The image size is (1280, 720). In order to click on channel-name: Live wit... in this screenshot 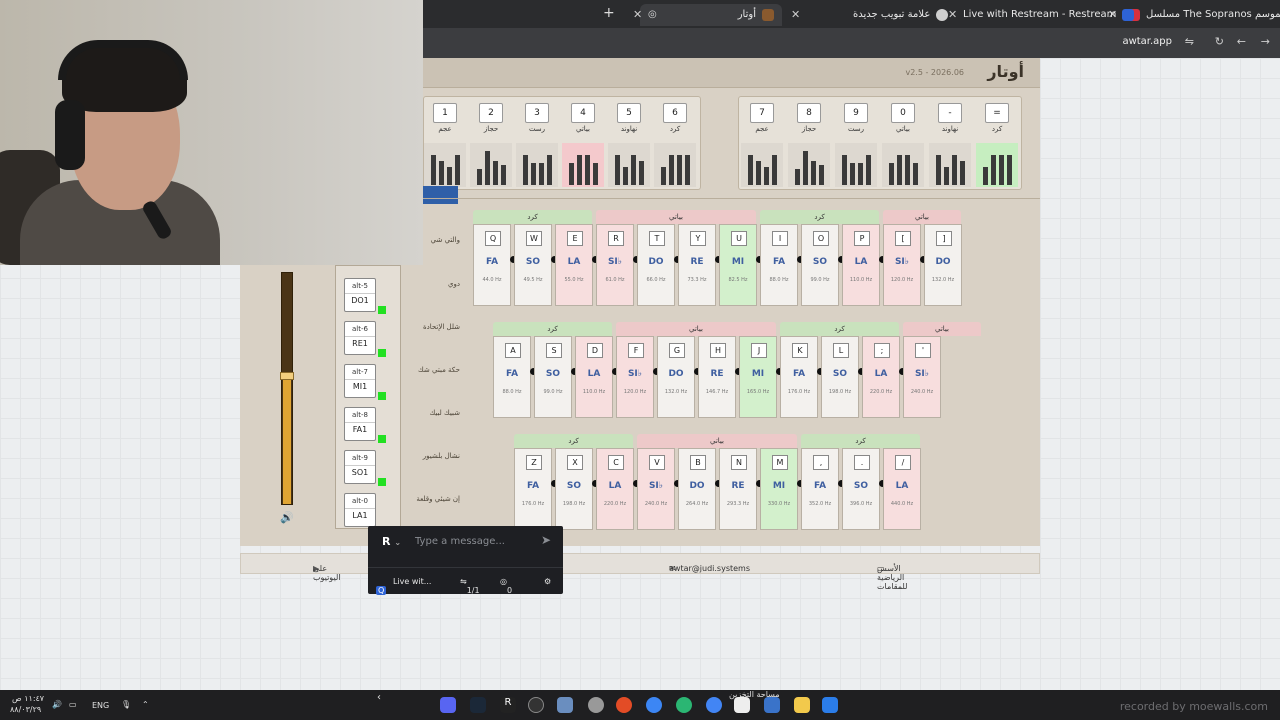, I will do `click(412, 581)`.